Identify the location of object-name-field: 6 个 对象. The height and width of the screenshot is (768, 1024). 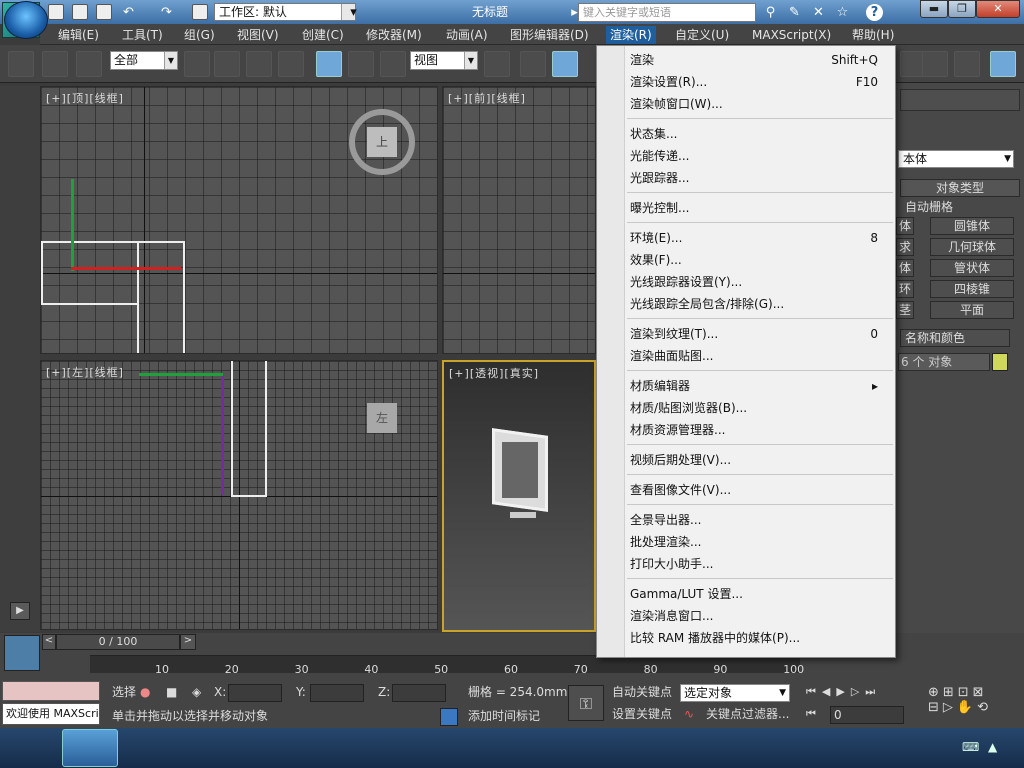
(944, 362).